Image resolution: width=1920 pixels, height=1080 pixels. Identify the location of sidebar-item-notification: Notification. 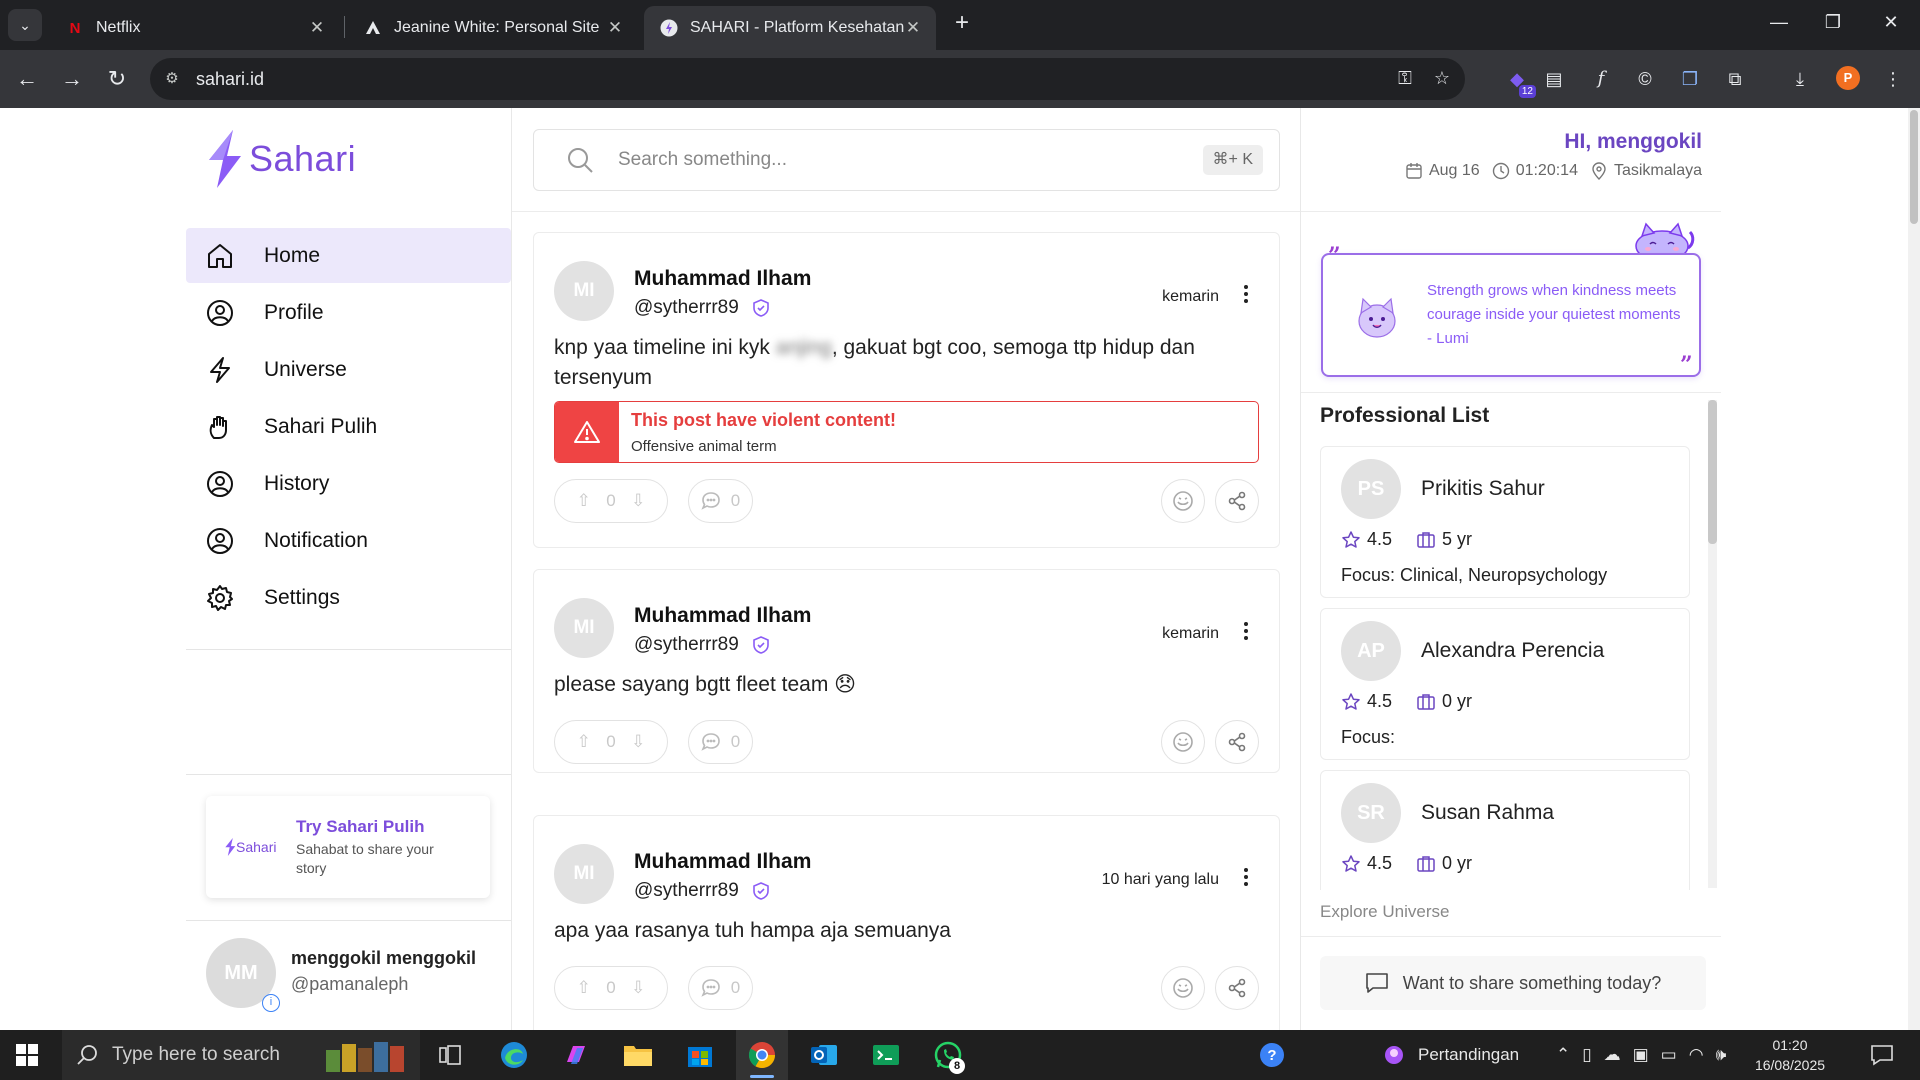
(348, 540).